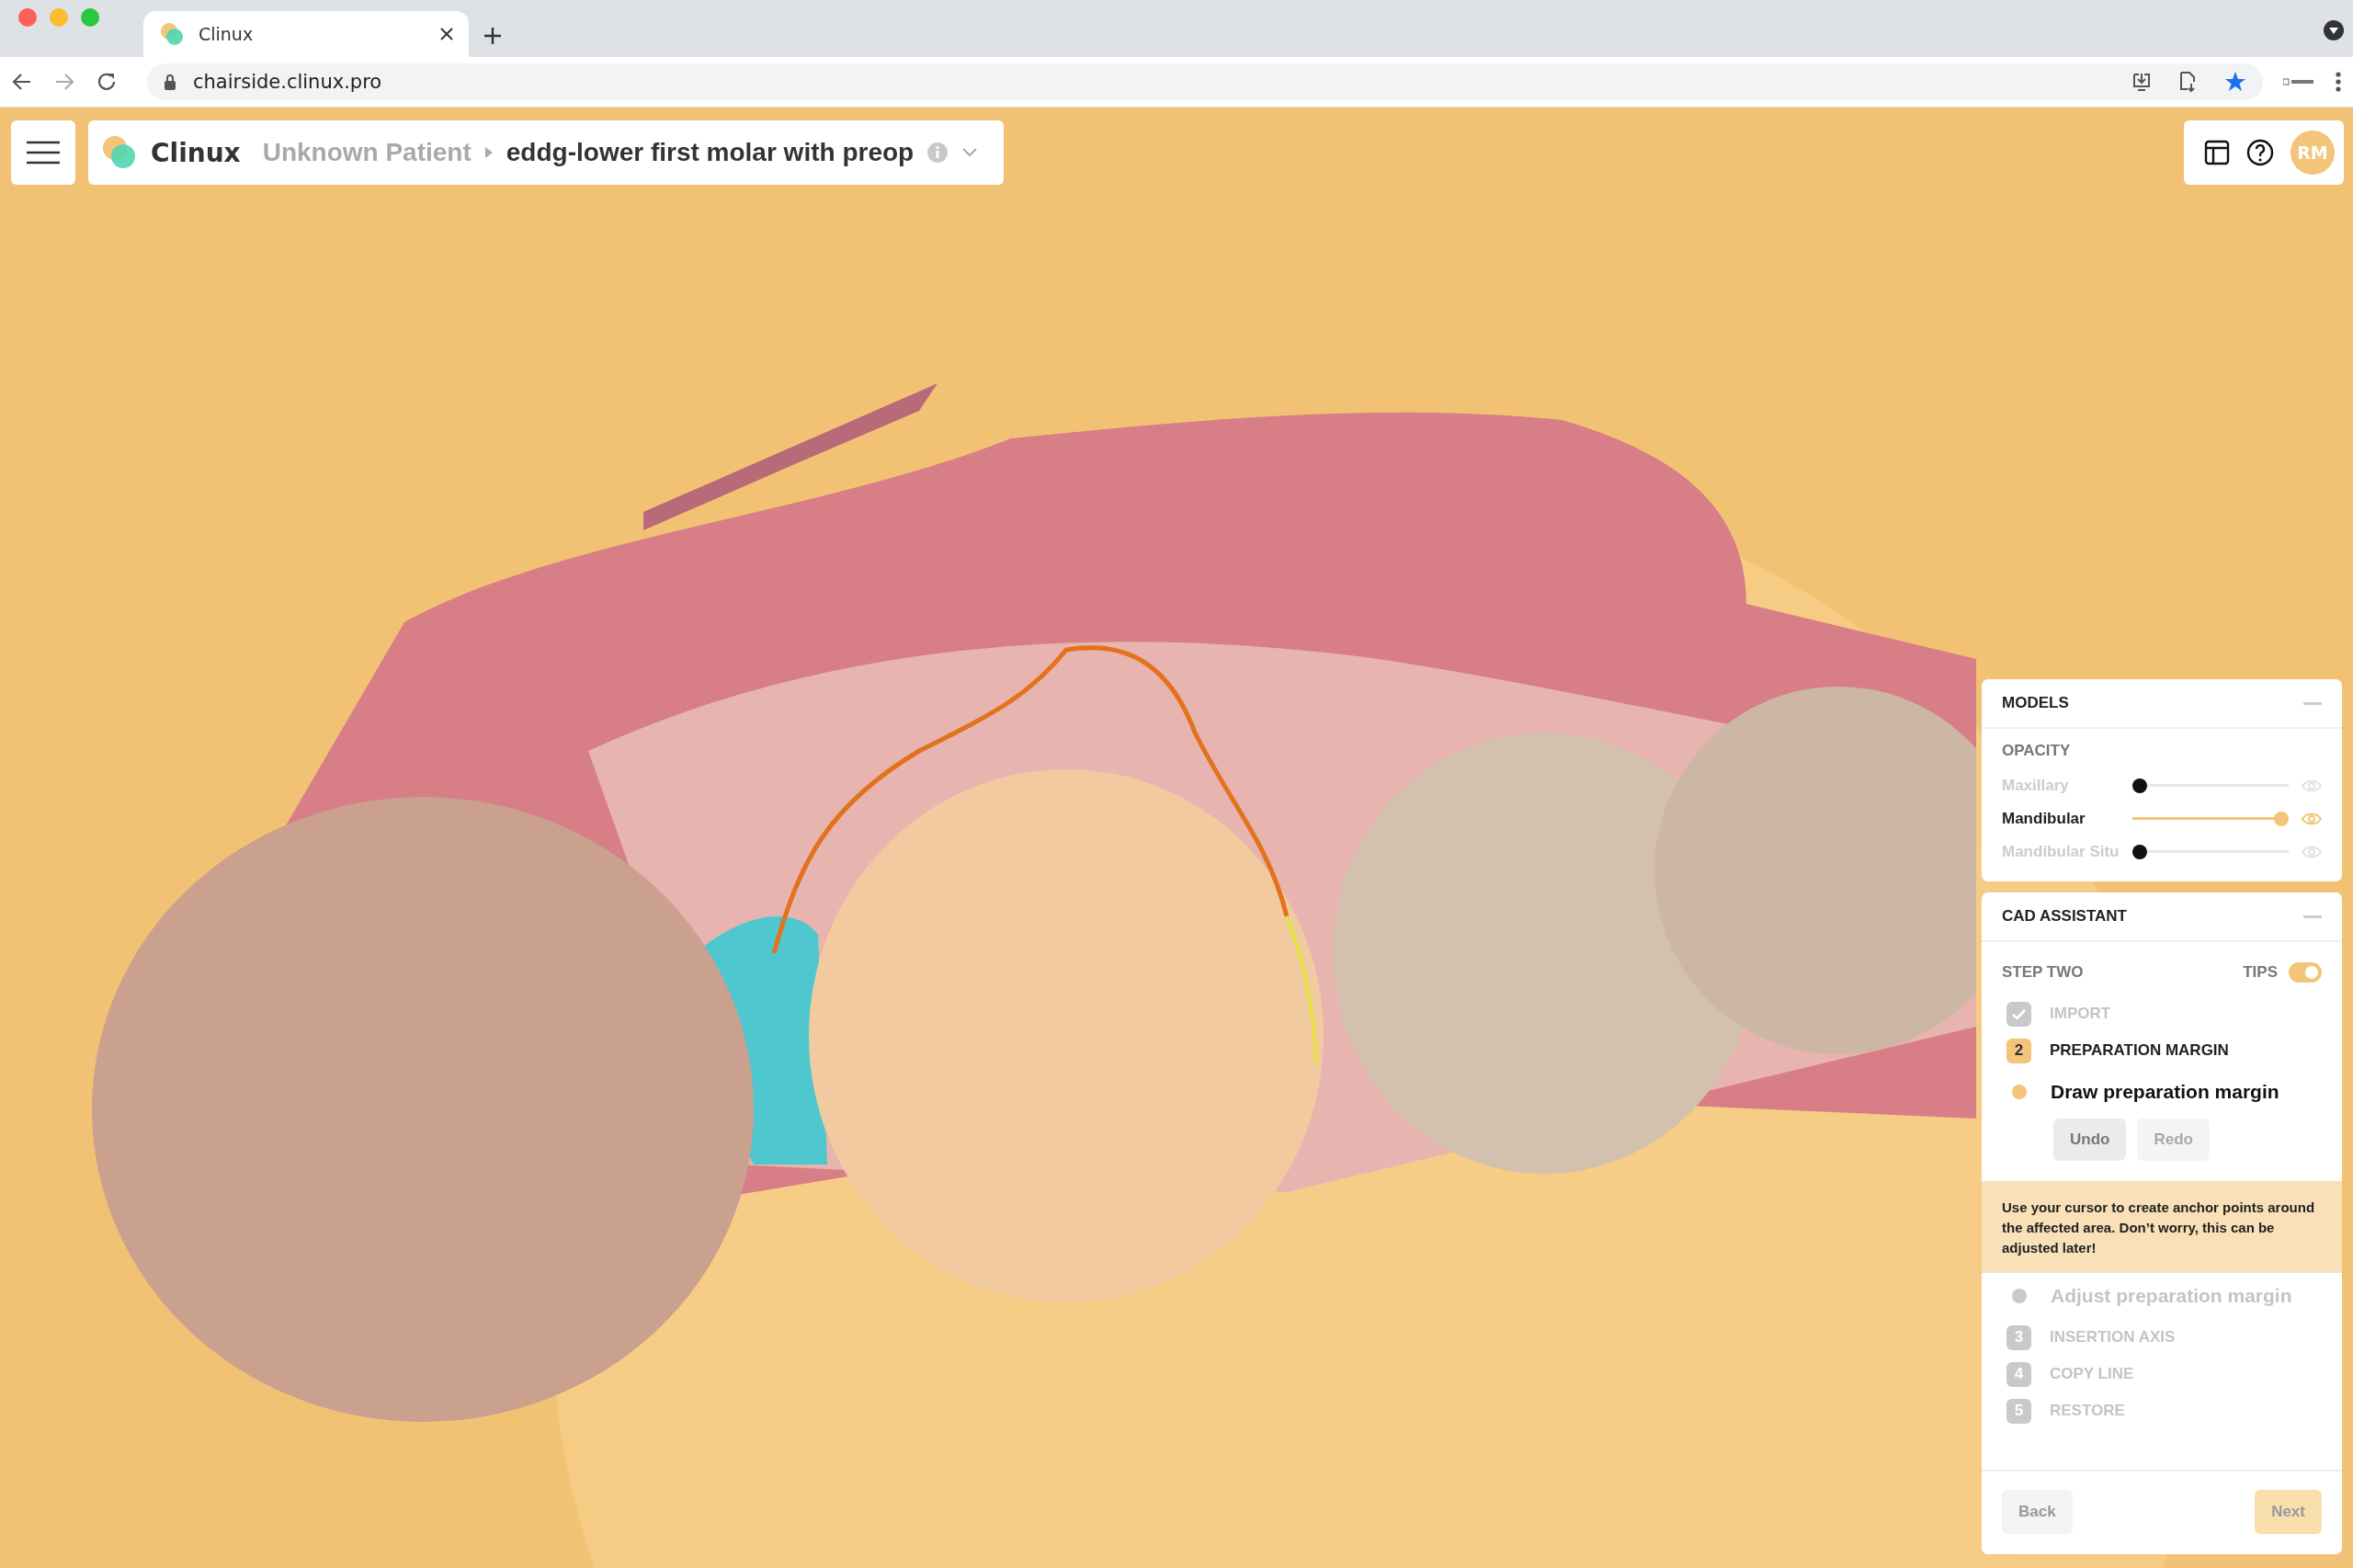 The height and width of the screenshot is (1568, 2353). I want to click on step-number: 2, so click(2018, 1050).